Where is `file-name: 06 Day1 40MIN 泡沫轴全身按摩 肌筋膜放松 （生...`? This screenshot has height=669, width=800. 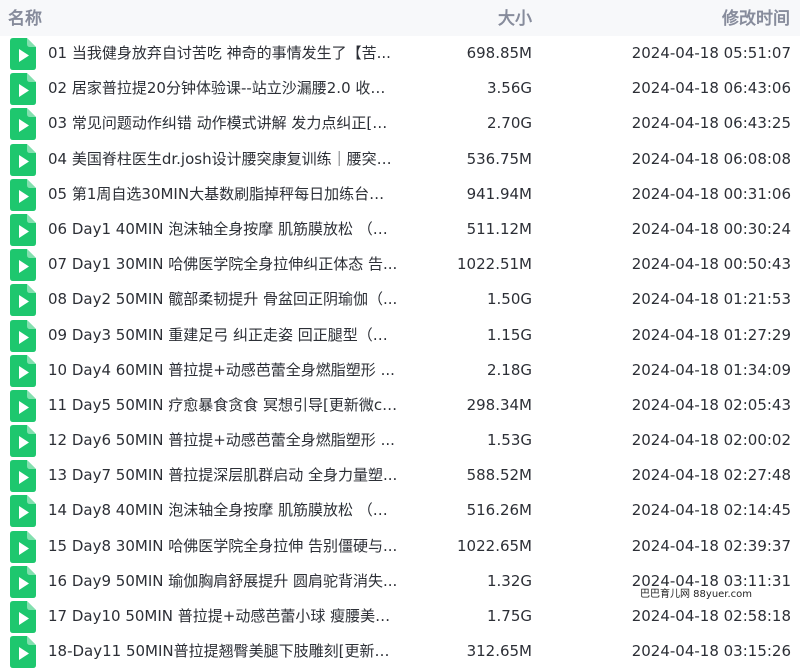
file-name: 06 Day1 40MIN 泡沫轴全身按摩 肌筋膜放松 （生... is located at coordinates (223, 229).